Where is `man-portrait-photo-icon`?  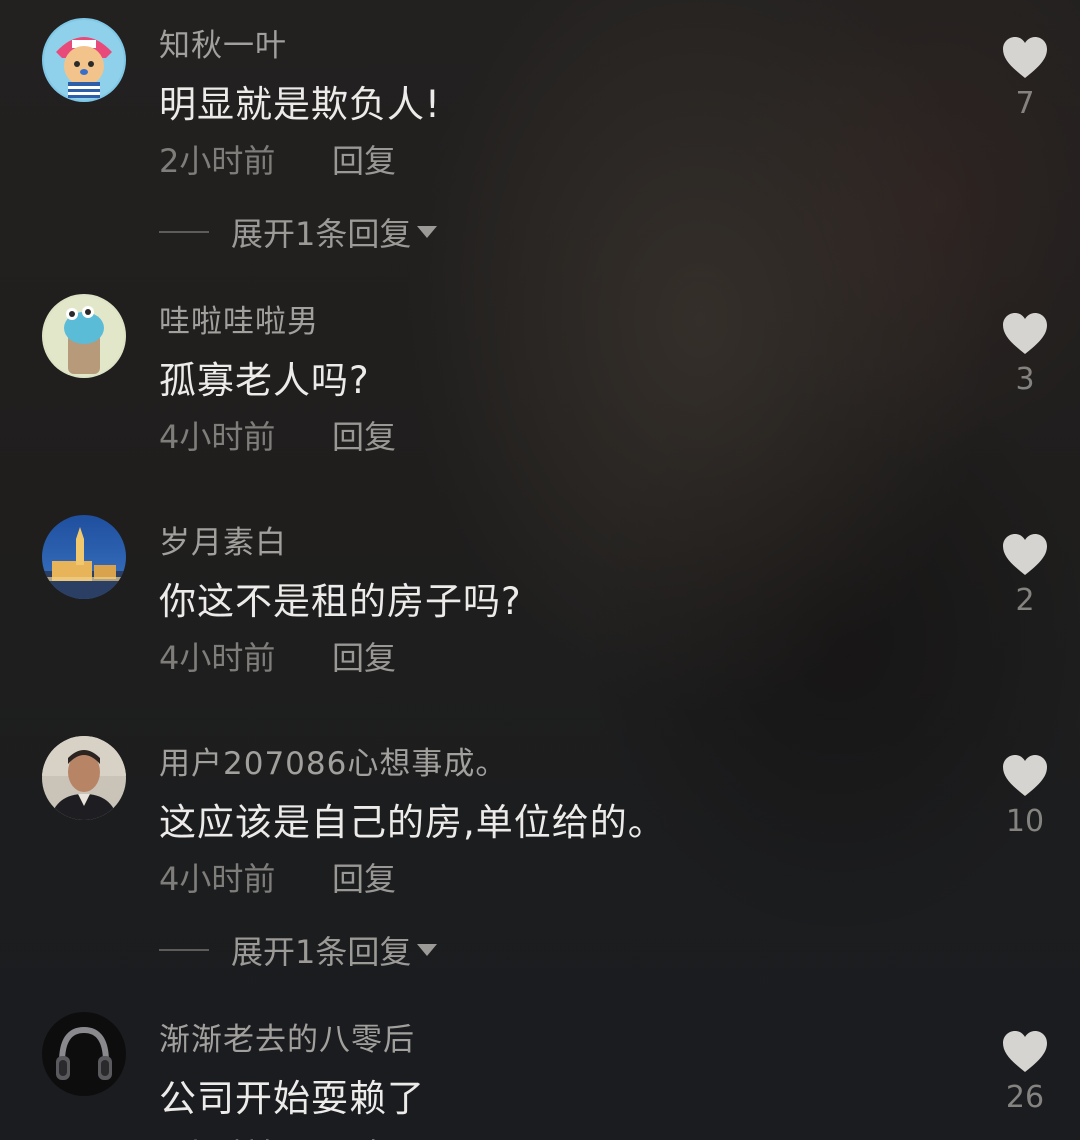 man-portrait-photo-icon is located at coordinates (84, 778).